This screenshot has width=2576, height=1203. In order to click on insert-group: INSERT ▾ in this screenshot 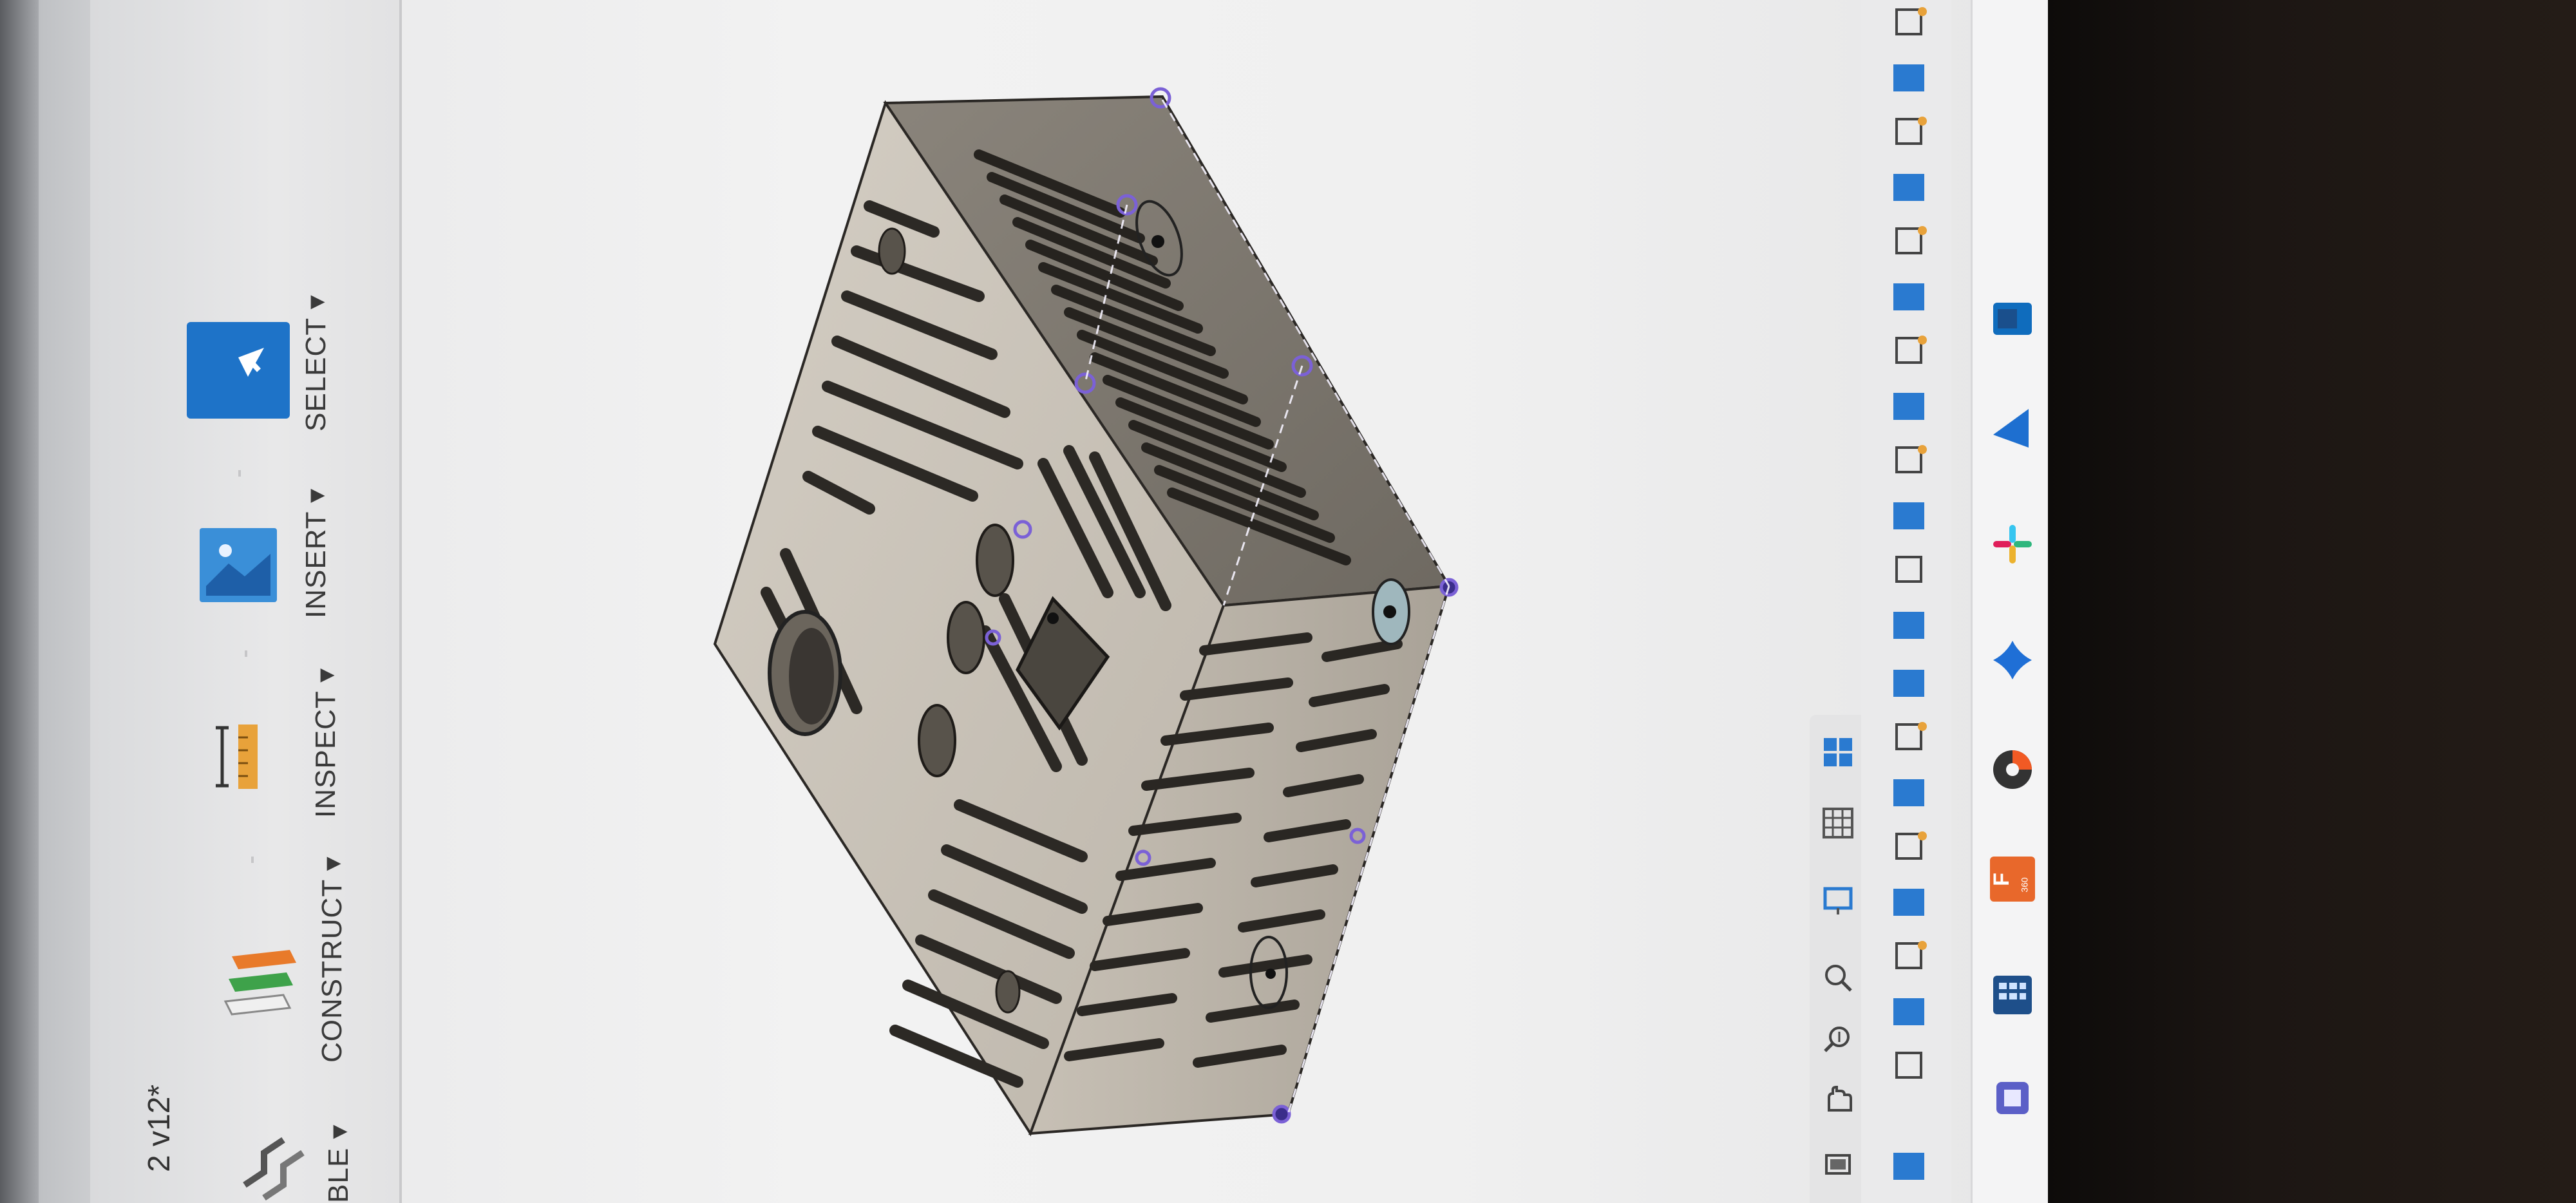, I will do `click(266, 556)`.